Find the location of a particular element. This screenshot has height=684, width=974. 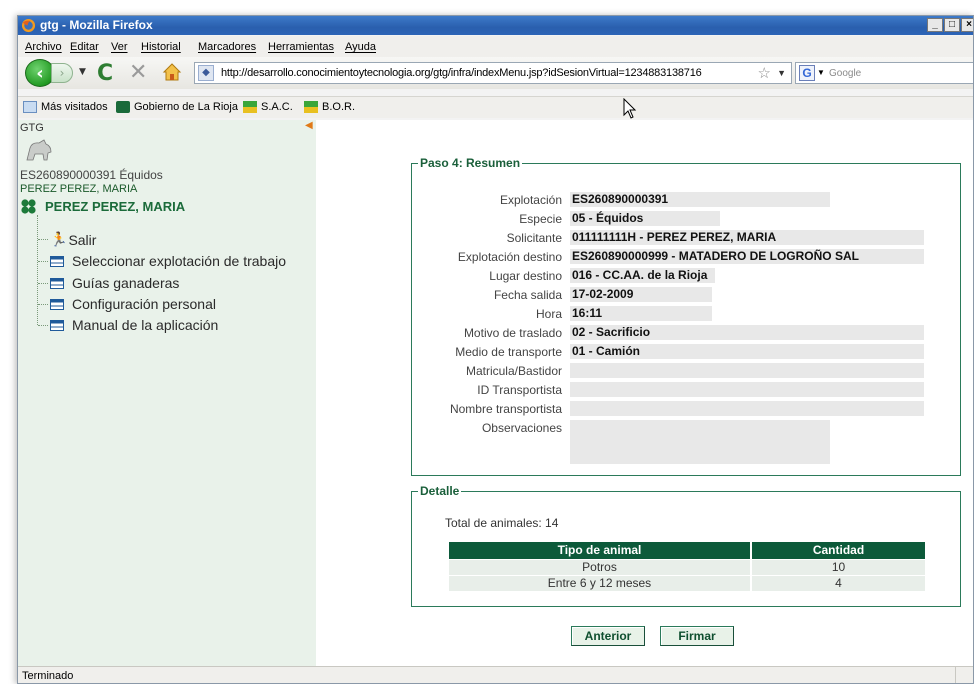

field-label: Fecha salida is located at coordinates (527, 295).